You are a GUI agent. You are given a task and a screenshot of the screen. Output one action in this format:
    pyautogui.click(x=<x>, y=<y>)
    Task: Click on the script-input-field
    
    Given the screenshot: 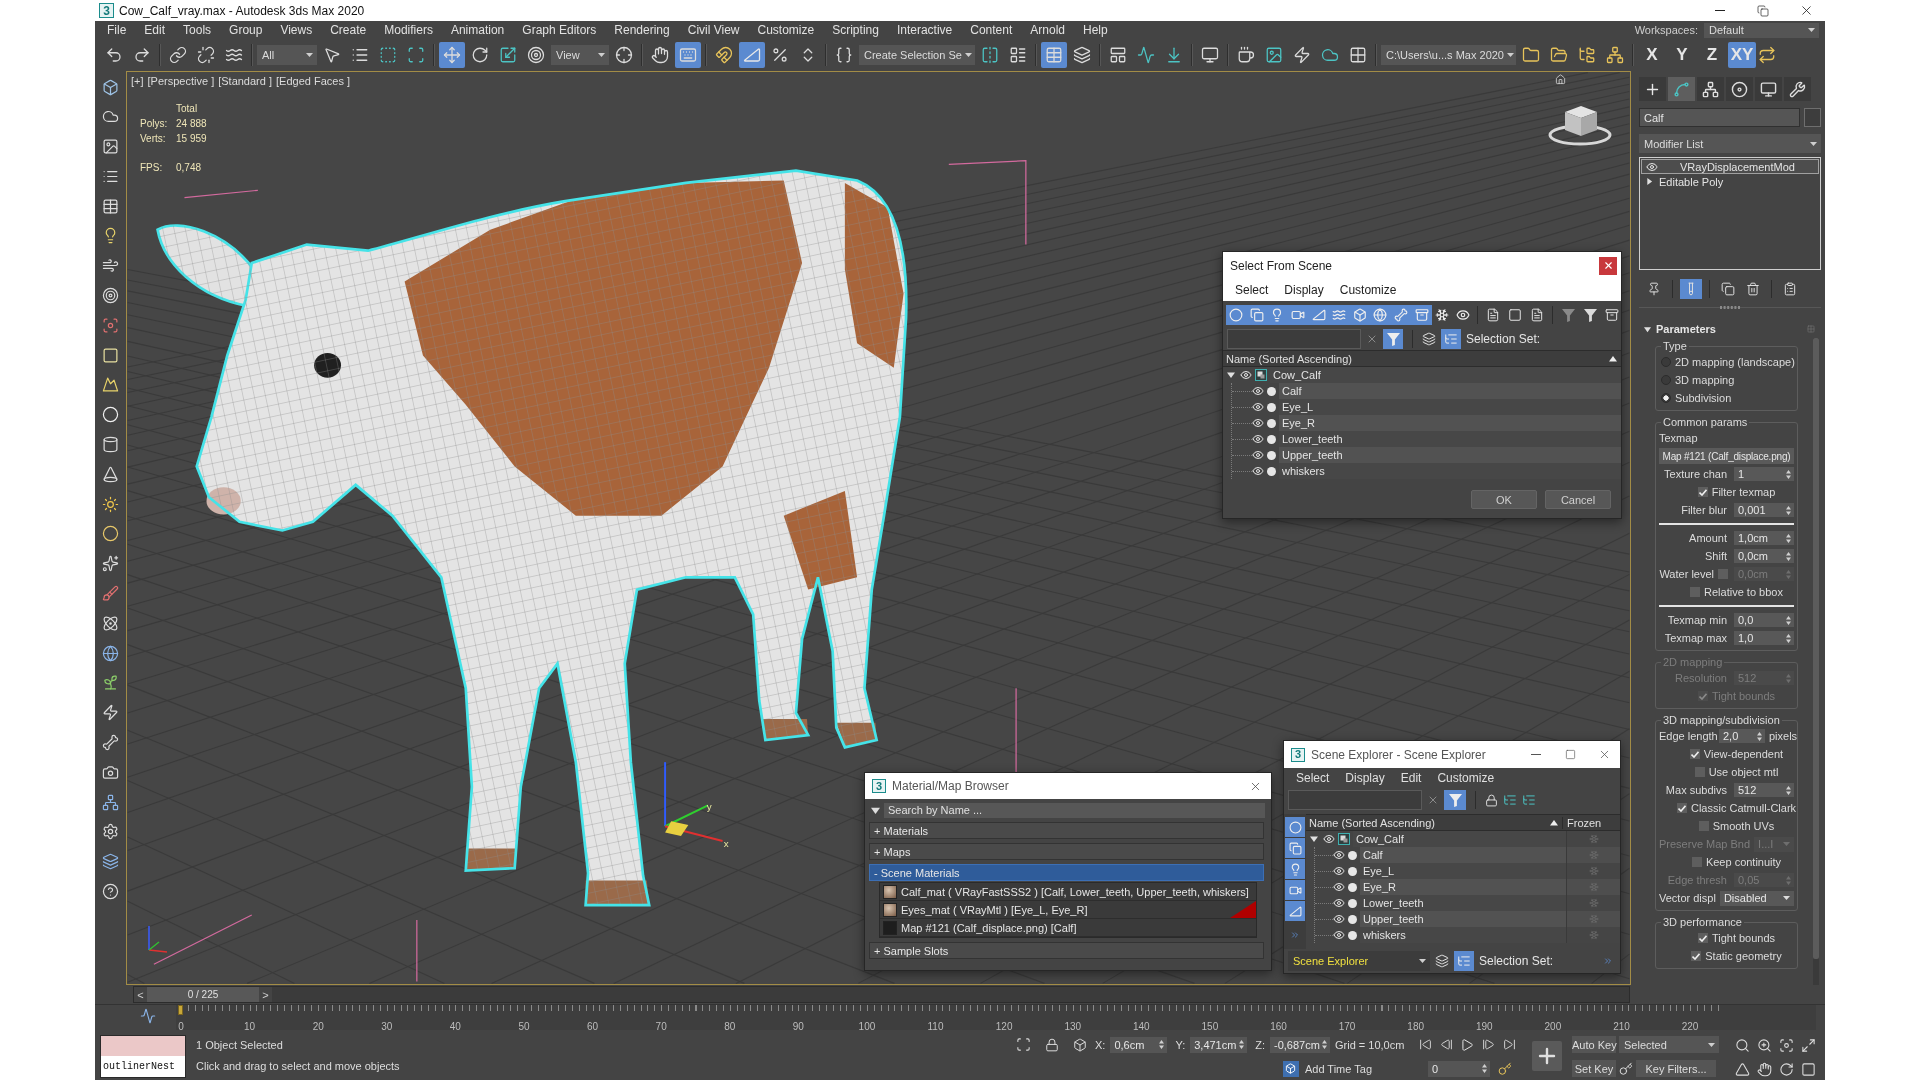 What is the action you would take?
    pyautogui.click(x=143, y=1046)
    